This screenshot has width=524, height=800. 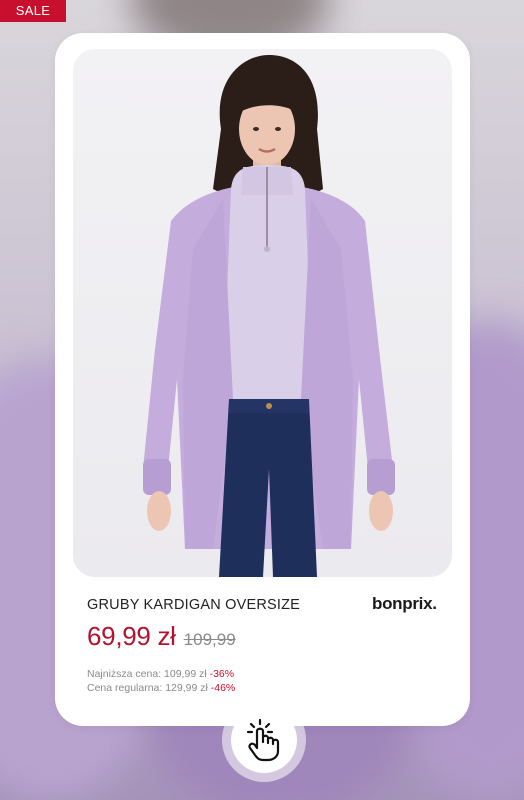 I want to click on tap-button, so click(x=264, y=740).